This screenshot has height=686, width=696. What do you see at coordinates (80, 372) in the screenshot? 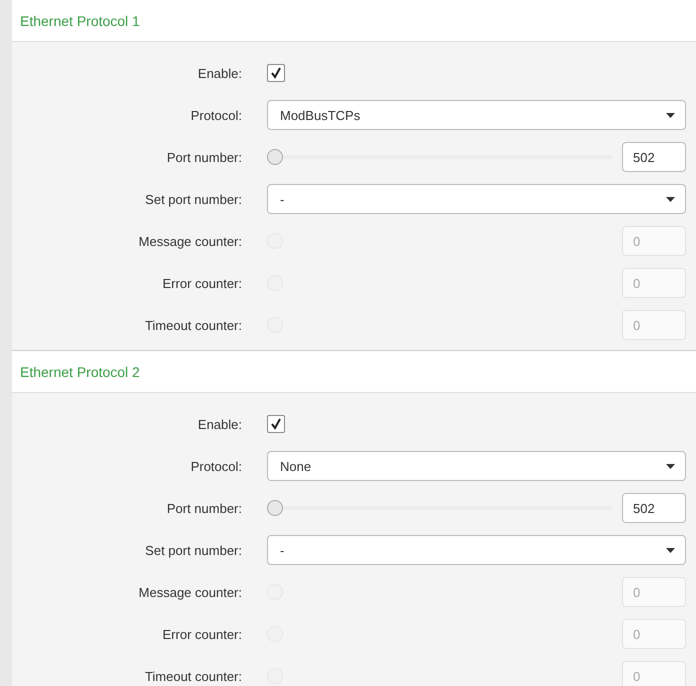
I see `section-title: Ethernet Protocol 2` at bounding box center [80, 372].